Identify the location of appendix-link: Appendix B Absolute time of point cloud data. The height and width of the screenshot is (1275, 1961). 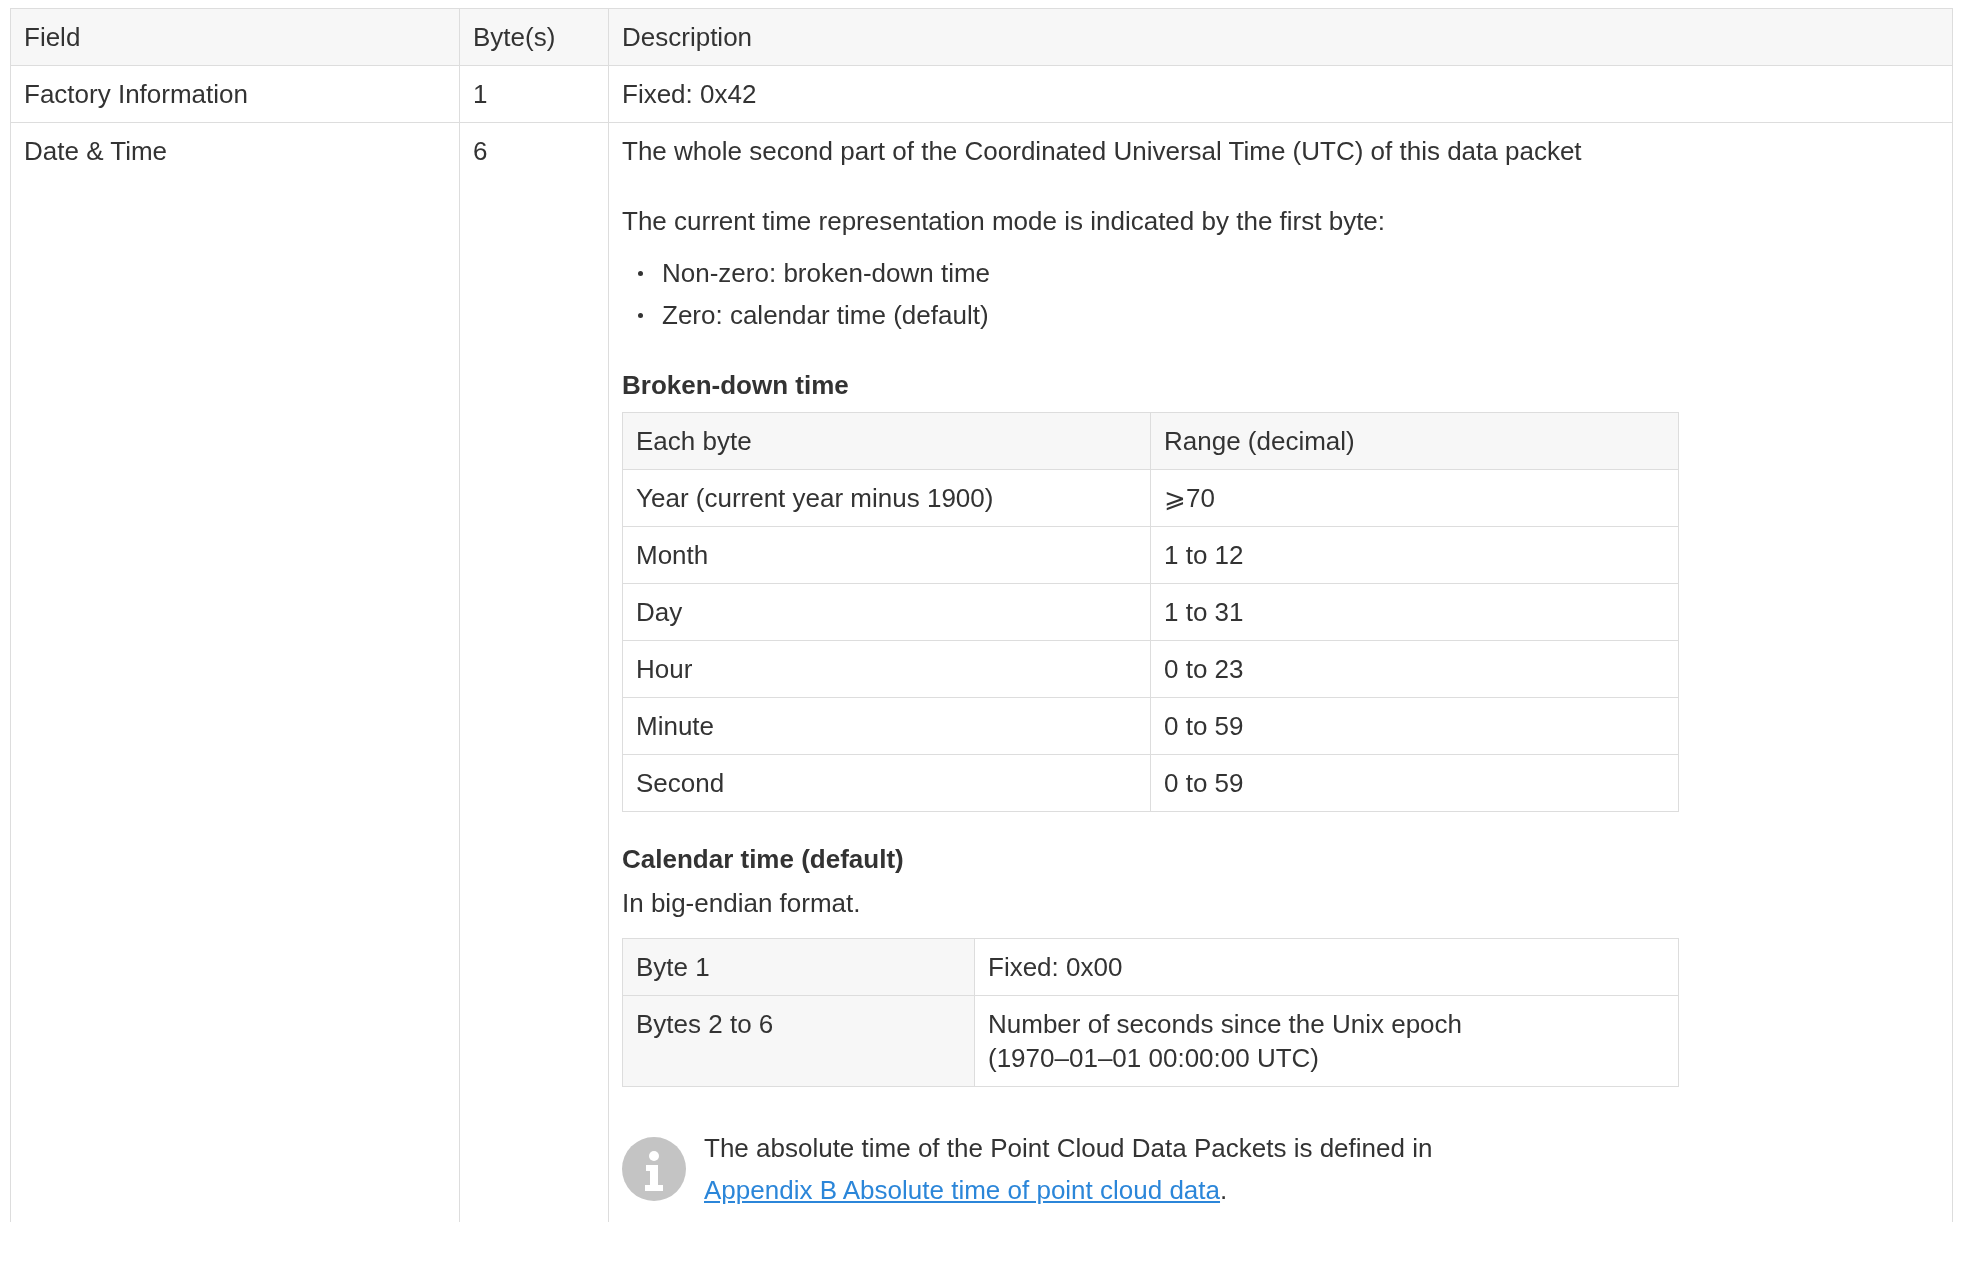
(962, 1190).